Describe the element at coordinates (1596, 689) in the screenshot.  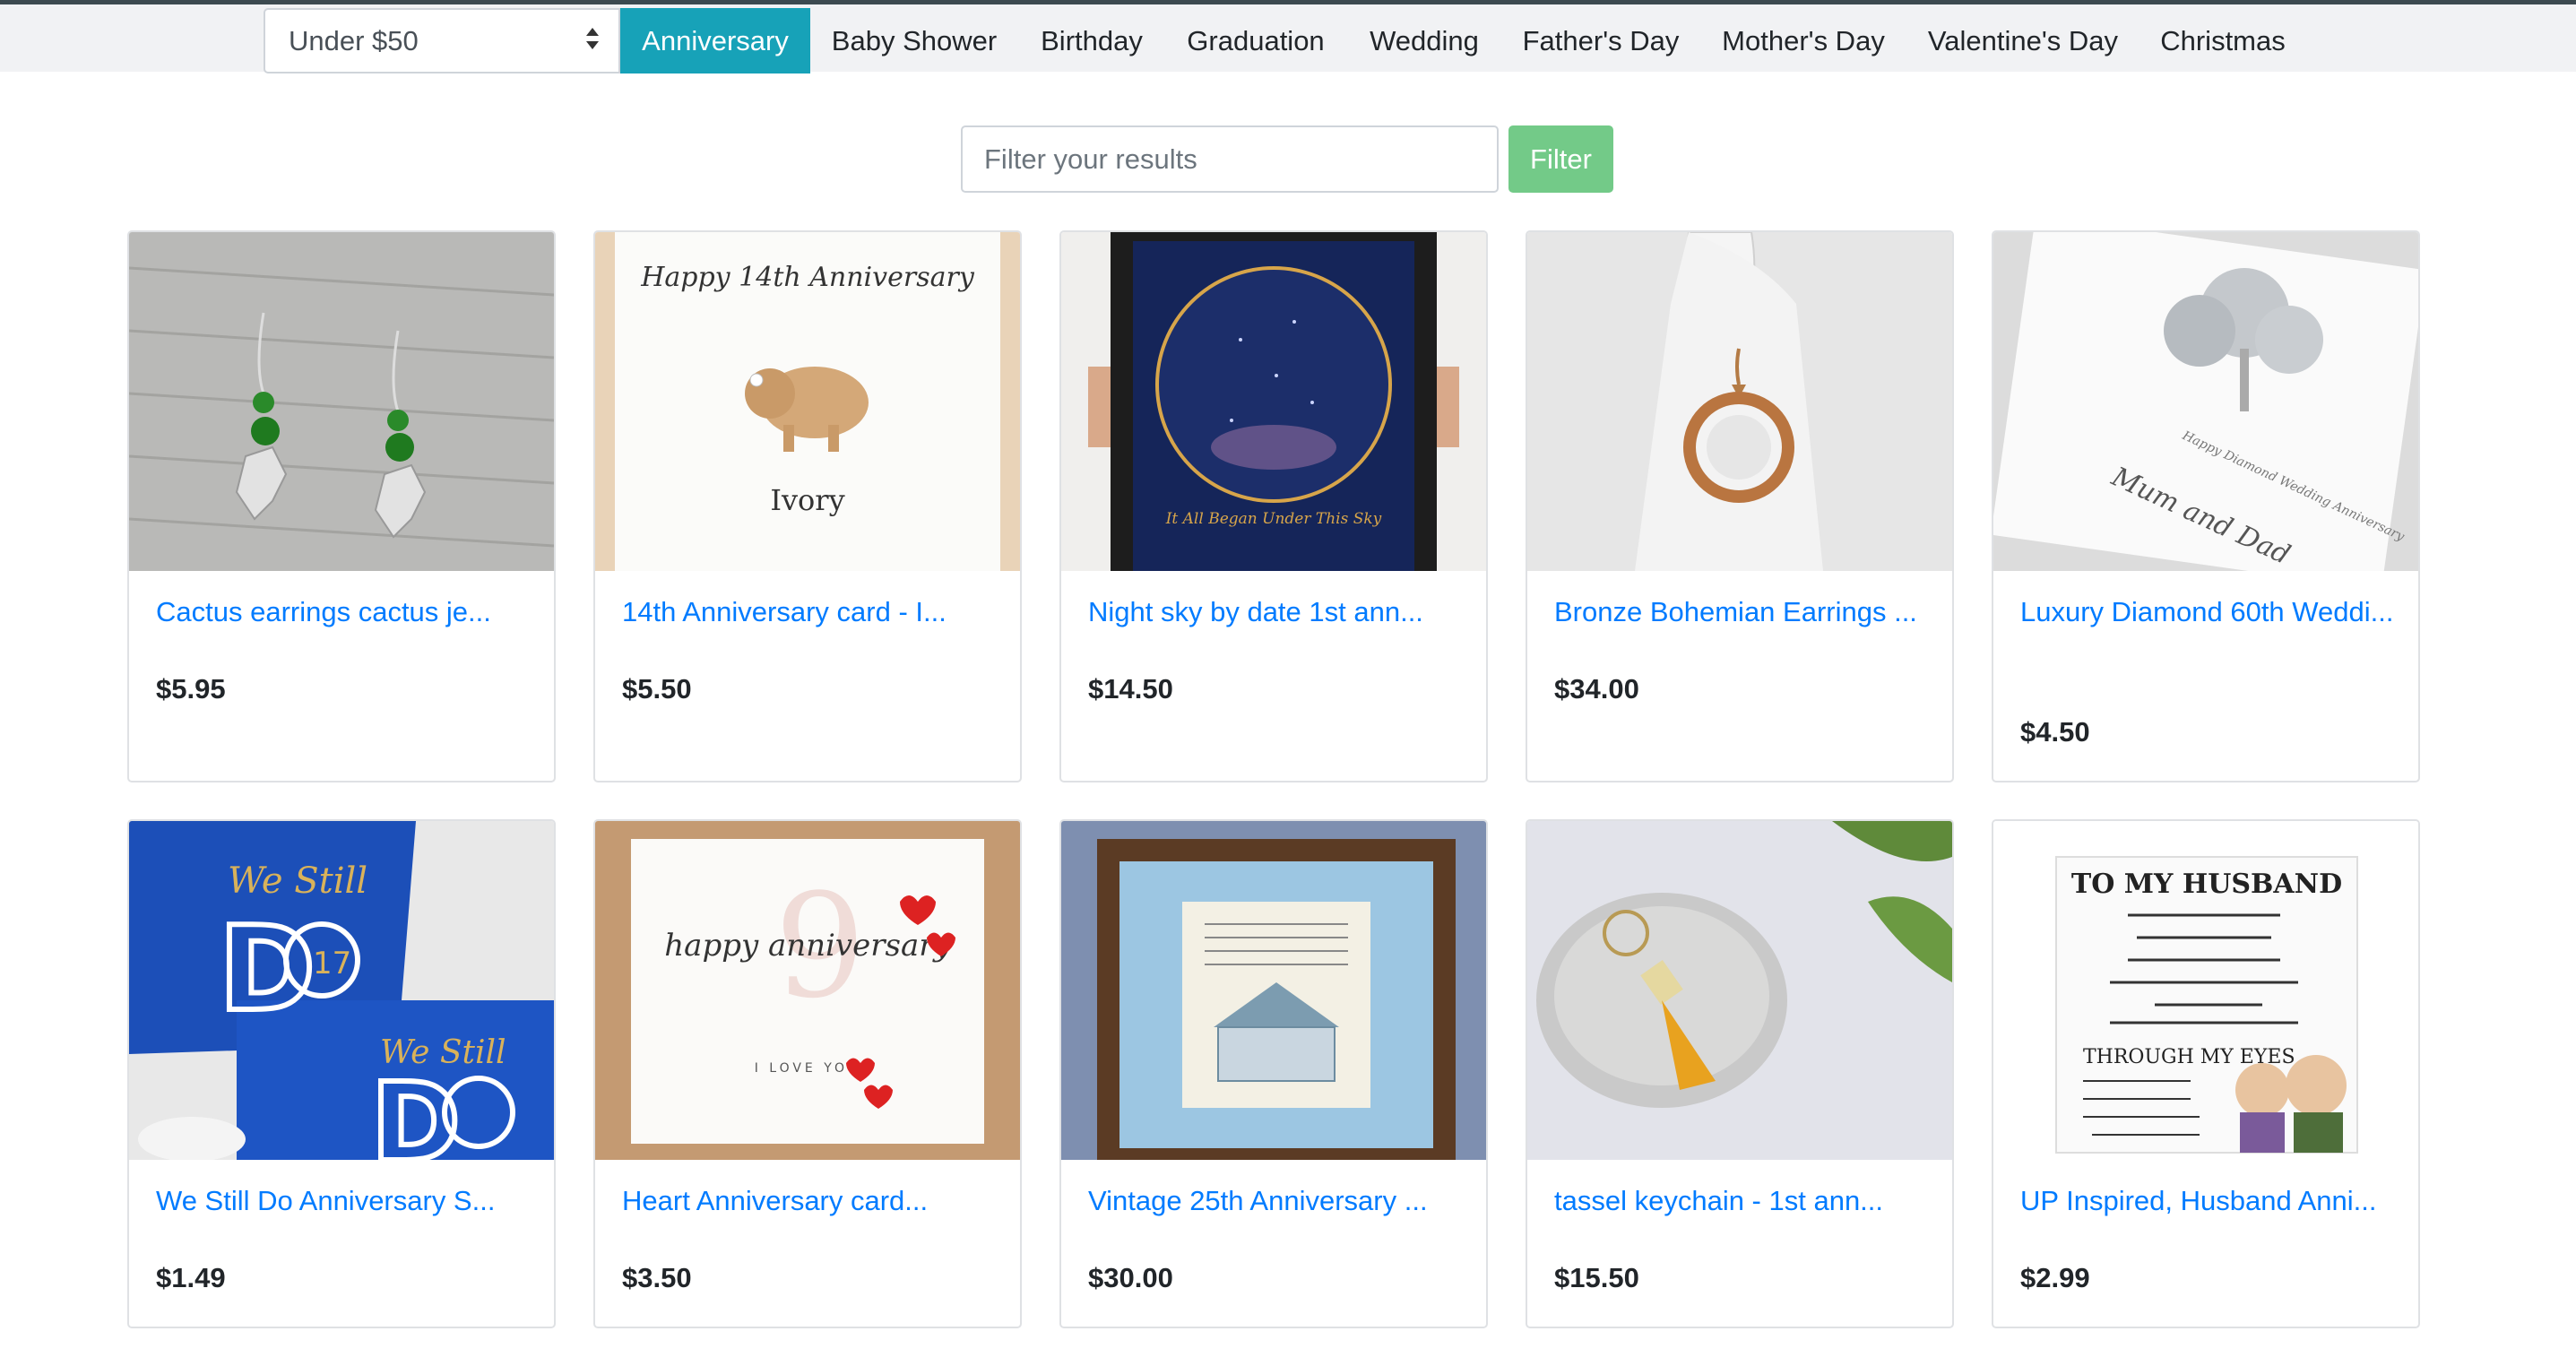
I see `product-price: $34.00` at that location.